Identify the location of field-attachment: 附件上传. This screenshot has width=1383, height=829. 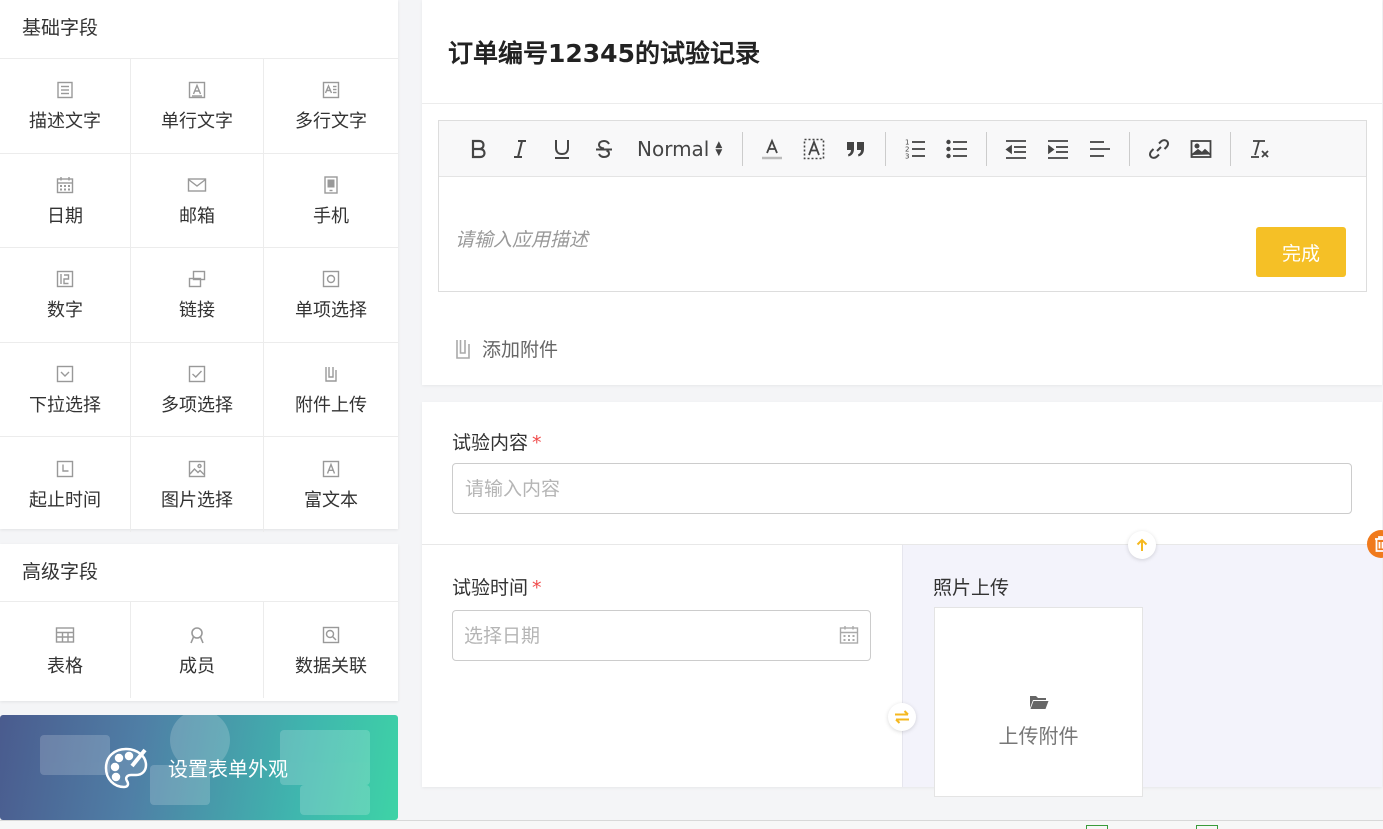
(331, 390).